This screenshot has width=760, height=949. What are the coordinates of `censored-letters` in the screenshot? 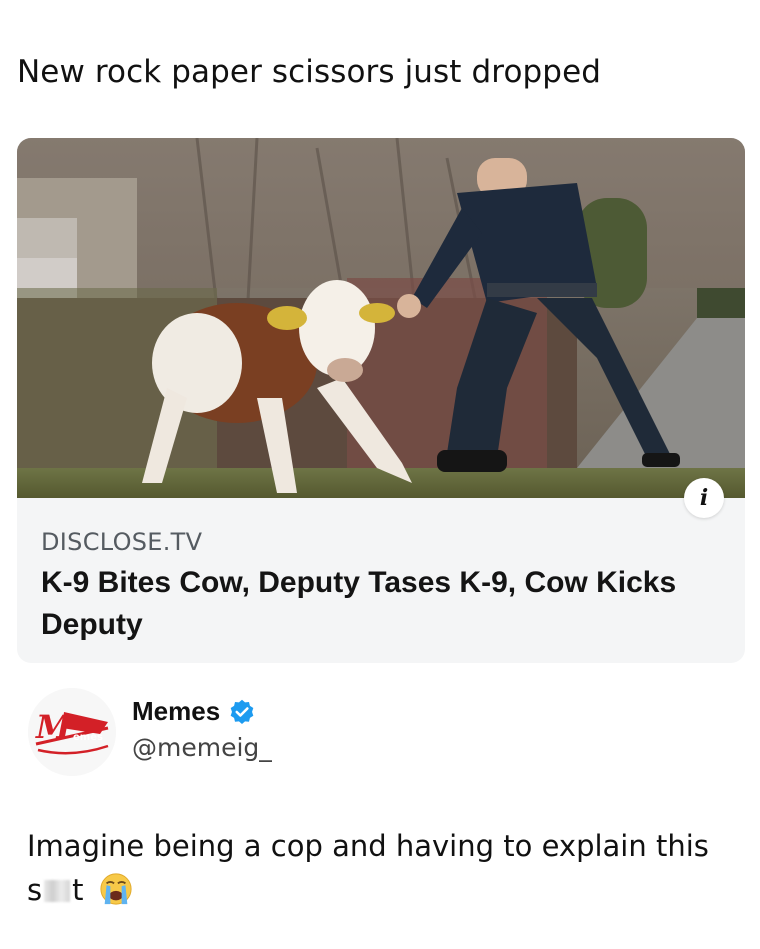 It's located at (57, 891).